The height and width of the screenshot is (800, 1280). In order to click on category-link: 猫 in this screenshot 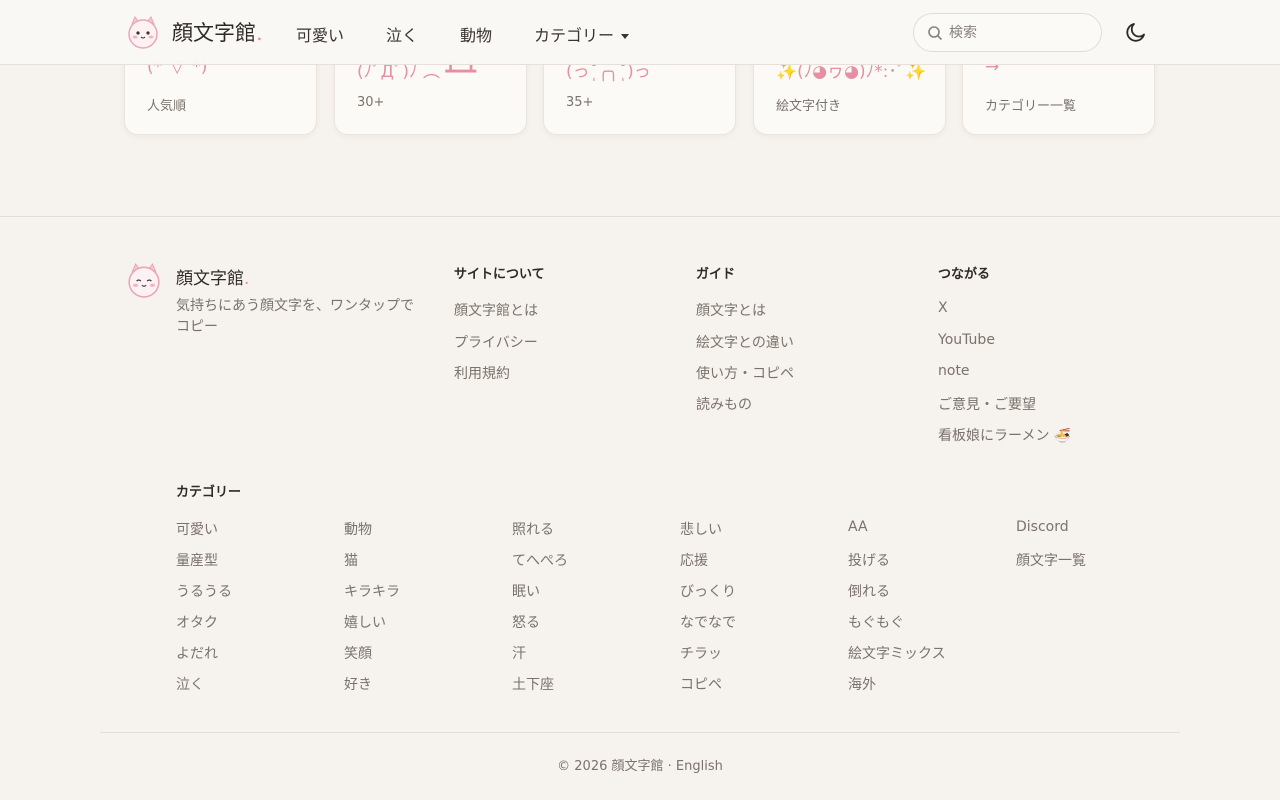, I will do `click(351, 560)`.